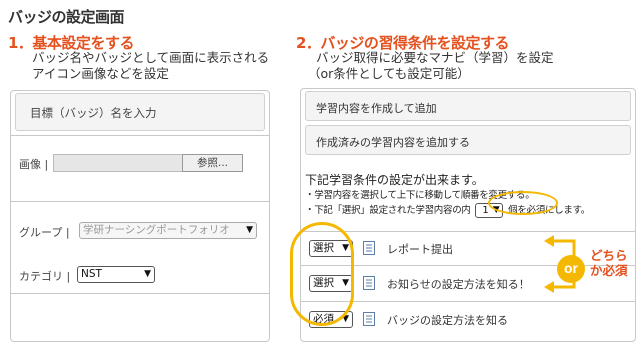  What do you see at coordinates (609, 255) in the screenshot?
I see `note-line-1: どちら` at bounding box center [609, 255].